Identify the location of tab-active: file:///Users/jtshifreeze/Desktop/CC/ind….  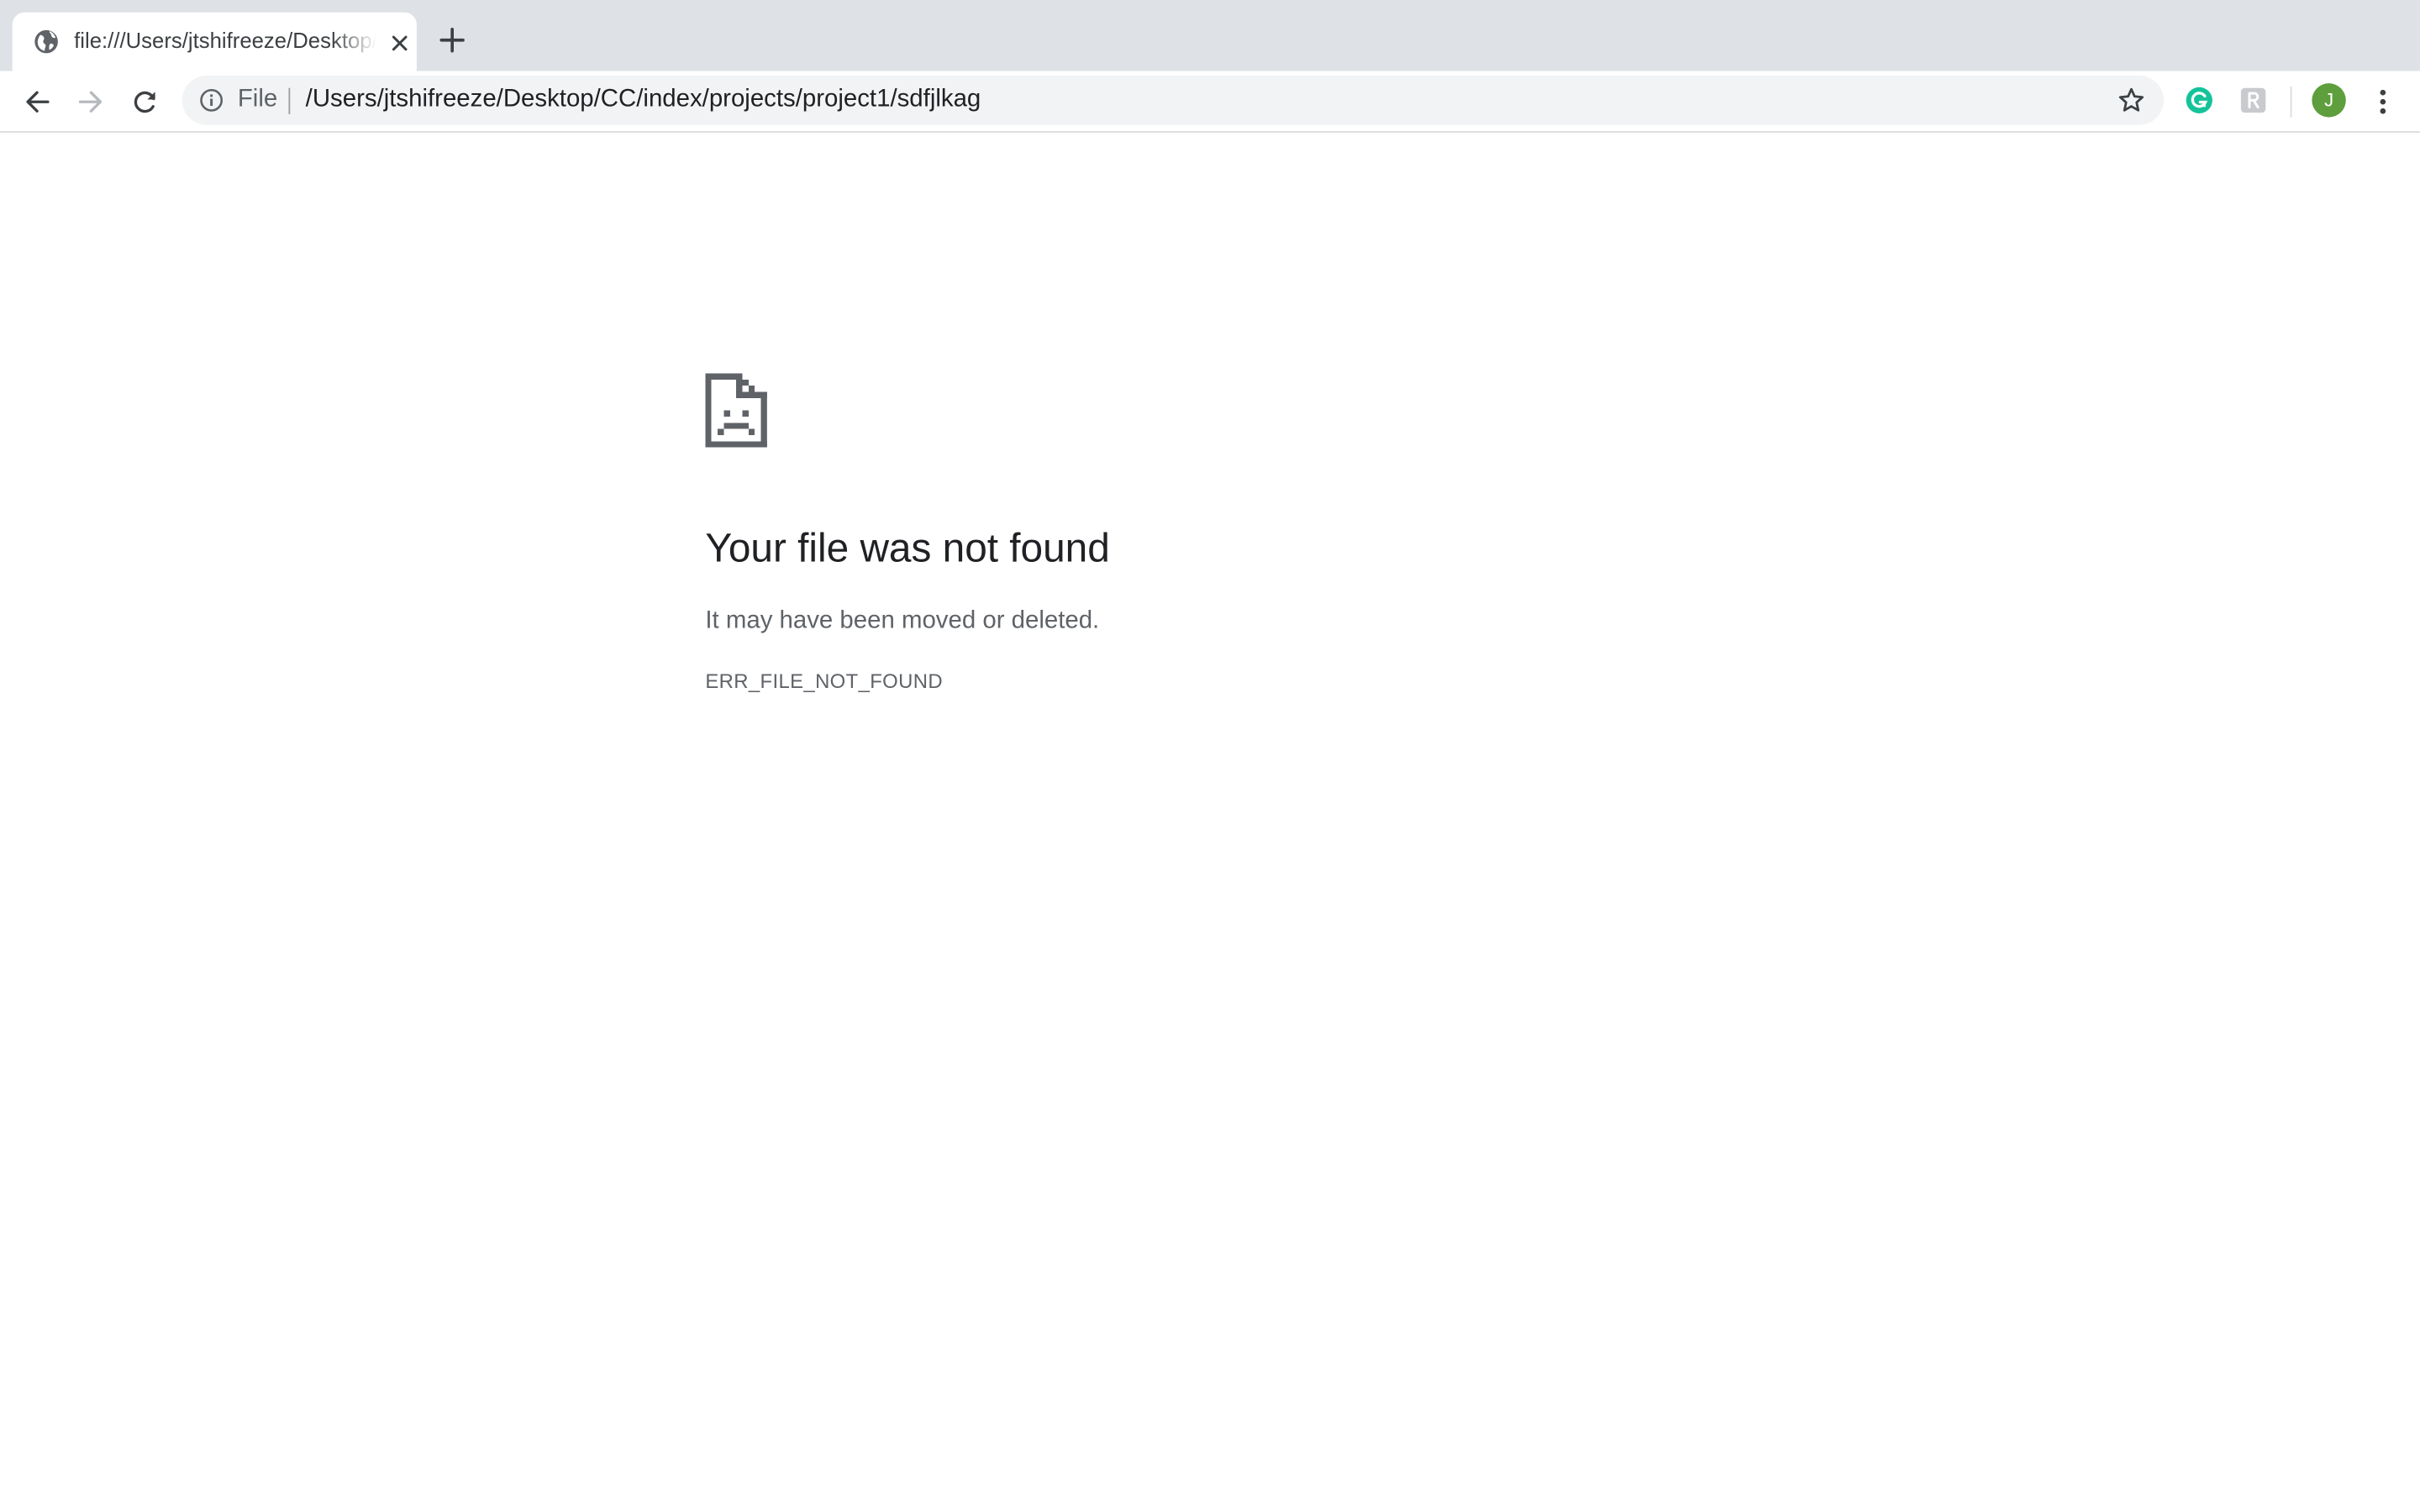
(214, 41).